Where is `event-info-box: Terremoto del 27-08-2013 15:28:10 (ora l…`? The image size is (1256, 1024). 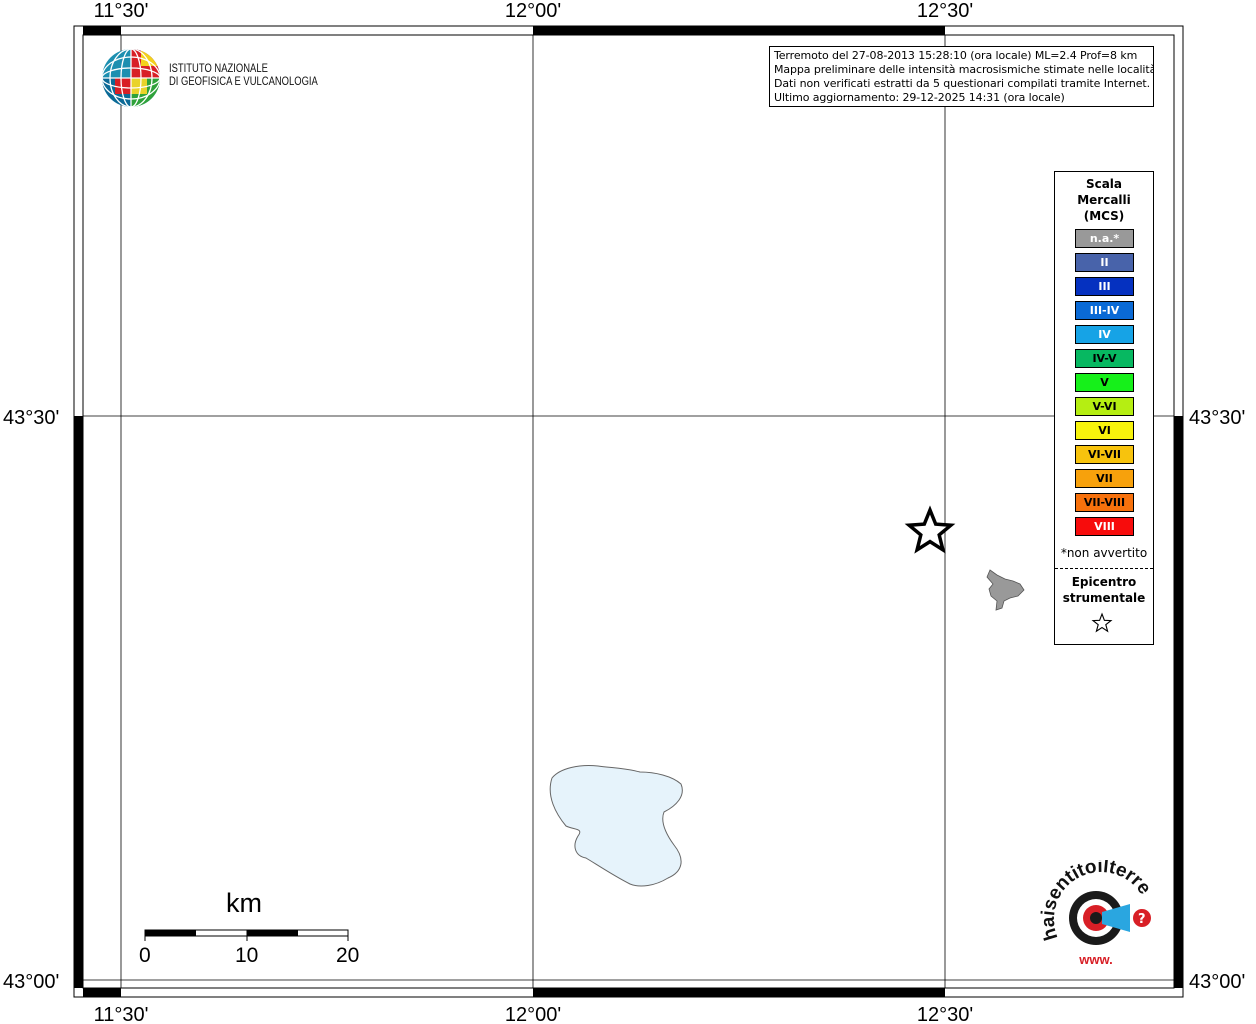 event-info-box: Terremoto del 27-08-2013 15:28:10 (ora l… is located at coordinates (961, 76).